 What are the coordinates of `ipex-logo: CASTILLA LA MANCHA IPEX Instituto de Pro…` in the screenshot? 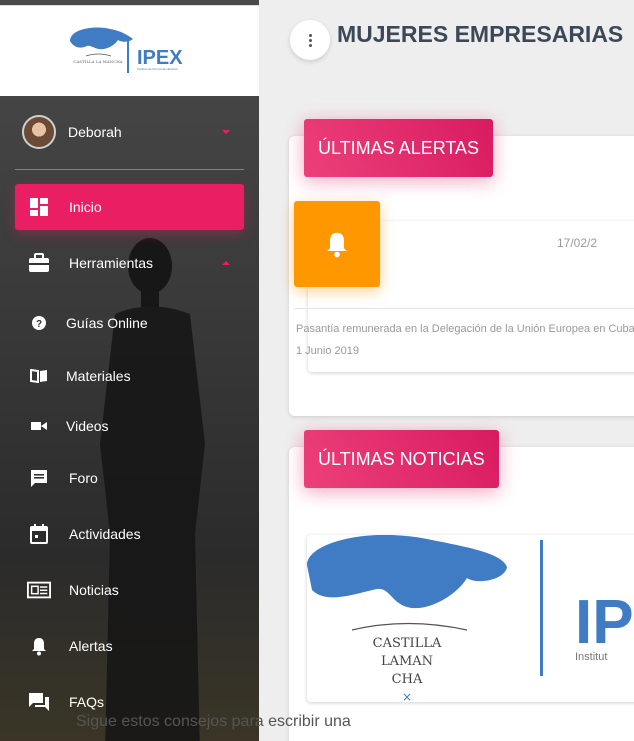 It's located at (126, 50).